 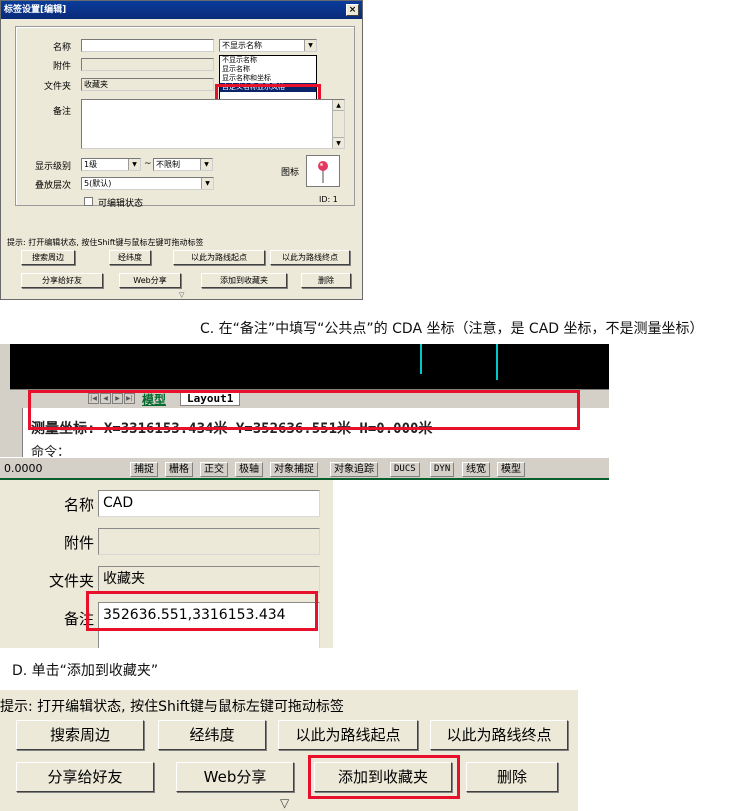 I want to click on status-osnap: 对象捕捉, so click(x=294, y=469).